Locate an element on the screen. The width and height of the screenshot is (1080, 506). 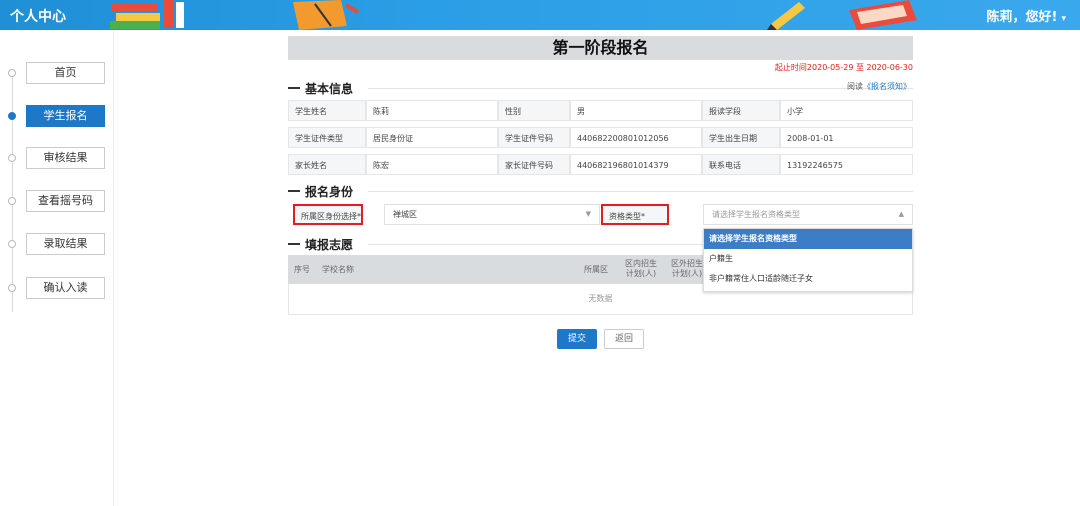
sidebar-item-student-registration: 学生报名 is located at coordinates (57, 116).